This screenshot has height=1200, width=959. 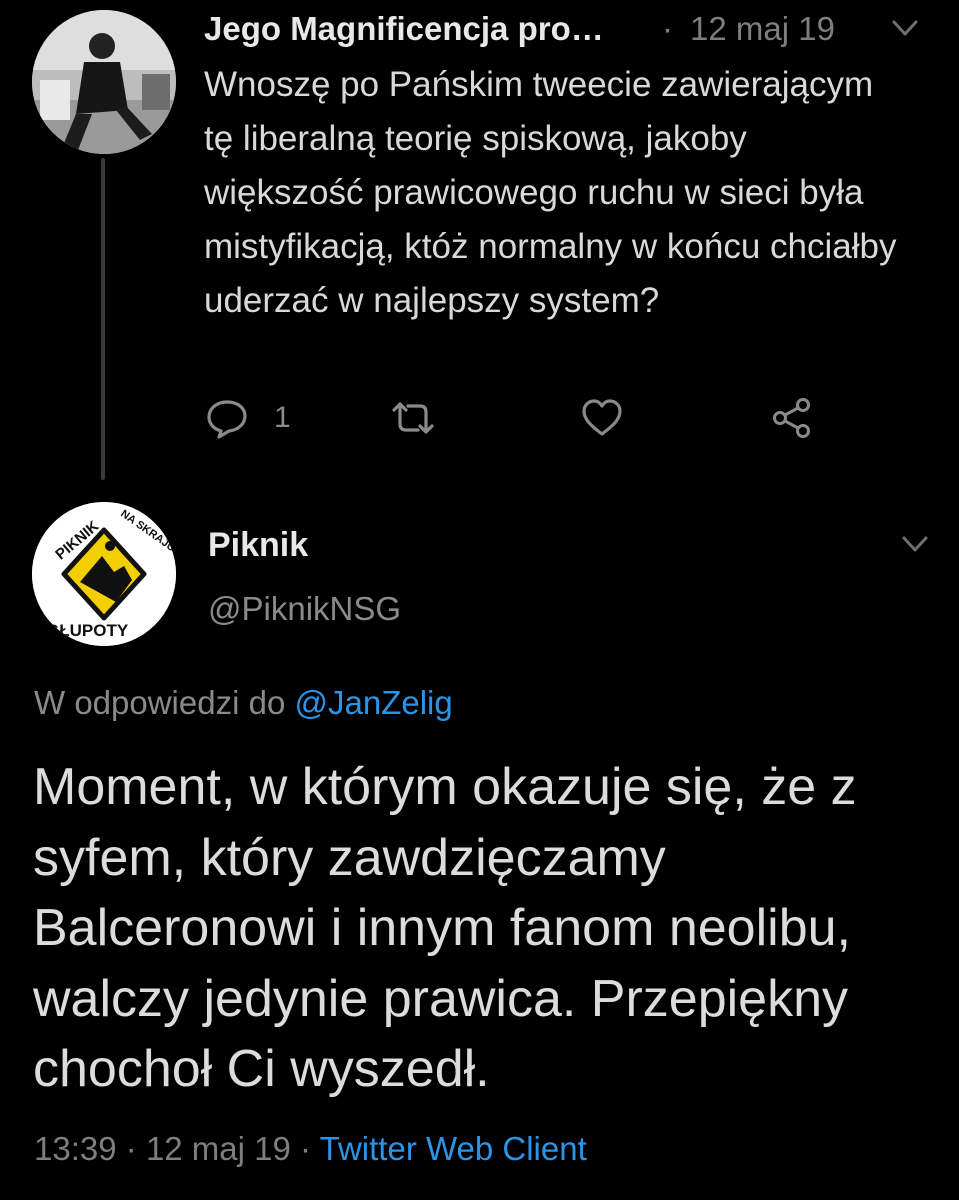 I want to click on reply-icon, so click(x=227, y=418).